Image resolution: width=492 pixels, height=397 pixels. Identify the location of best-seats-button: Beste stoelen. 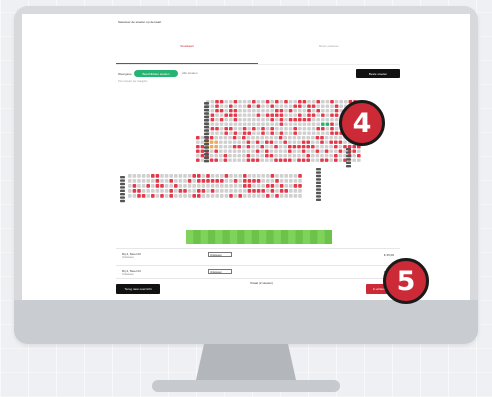
(378, 73).